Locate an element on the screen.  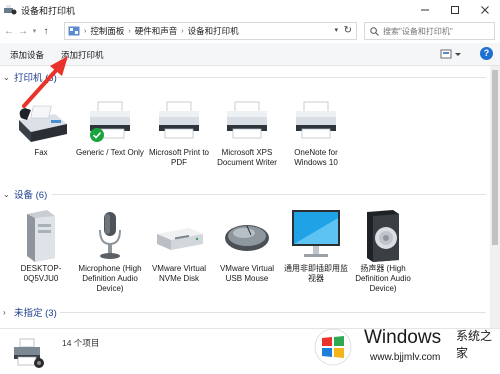
item-count: 14 个项目 is located at coordinates (81, 343).